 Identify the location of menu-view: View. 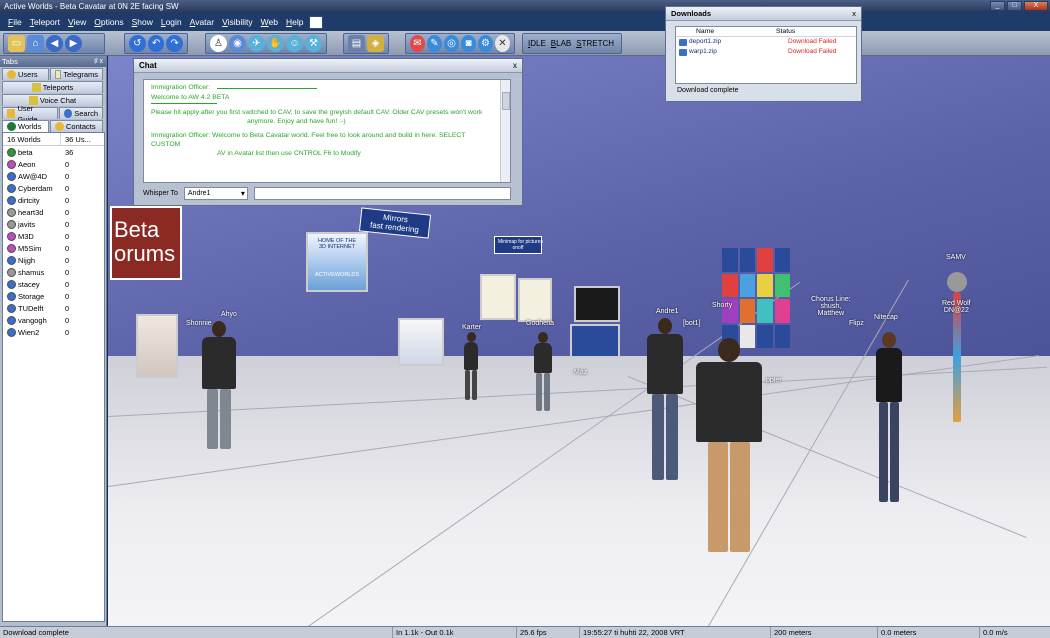
(77, 22).